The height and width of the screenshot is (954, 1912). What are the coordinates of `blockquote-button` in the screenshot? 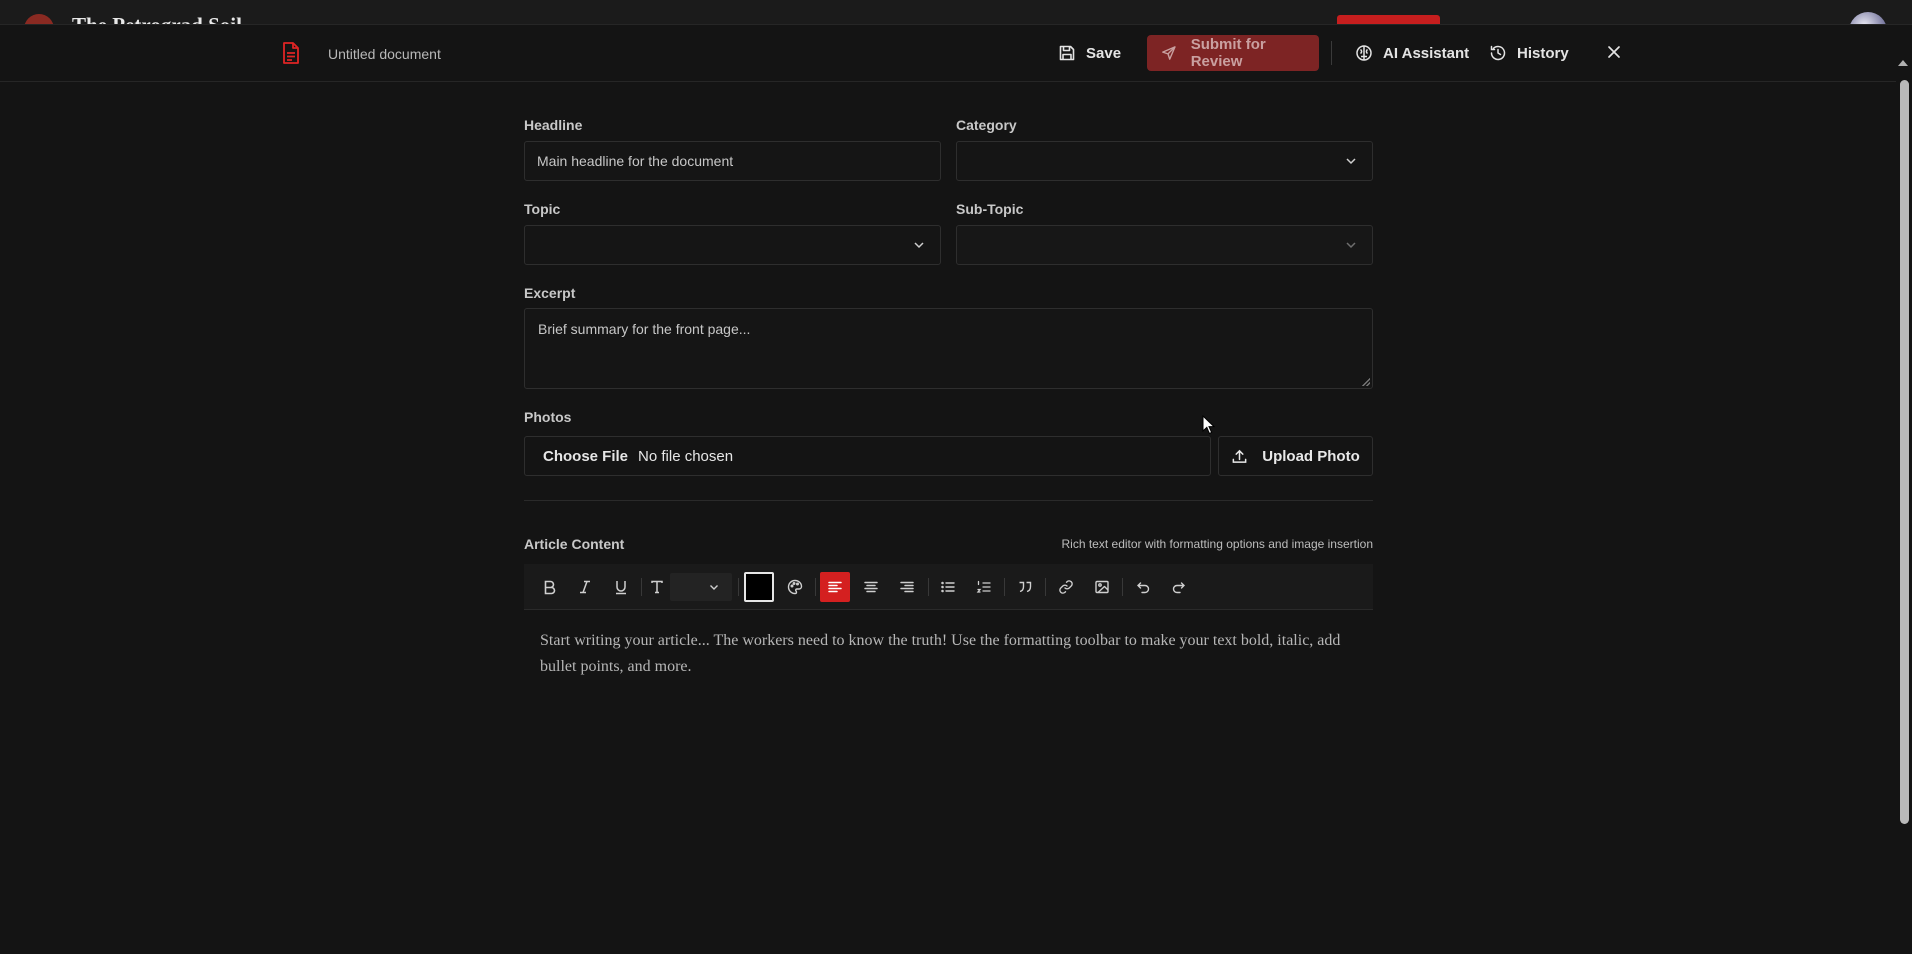 It's located at (1025, 587).